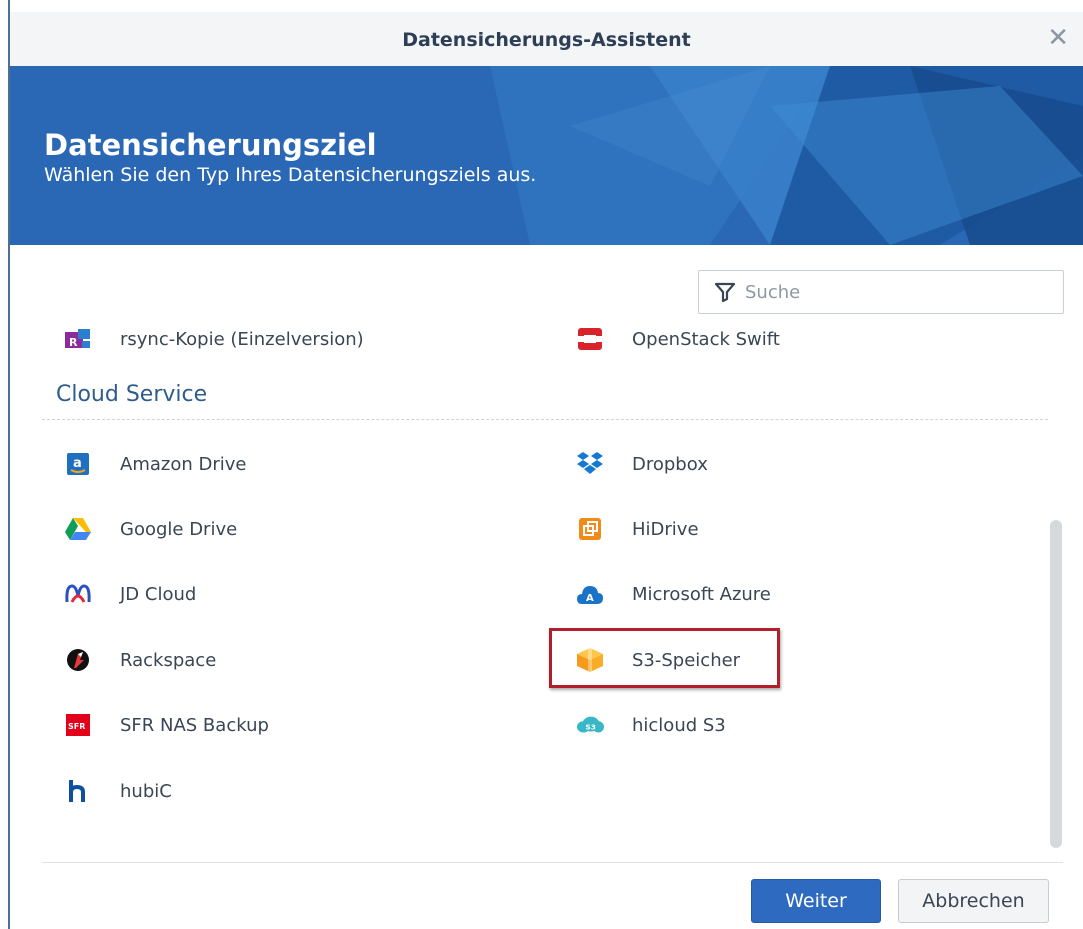  I want to click on dialog-title: Datensicherungs-Assistent, so click(546, 40).